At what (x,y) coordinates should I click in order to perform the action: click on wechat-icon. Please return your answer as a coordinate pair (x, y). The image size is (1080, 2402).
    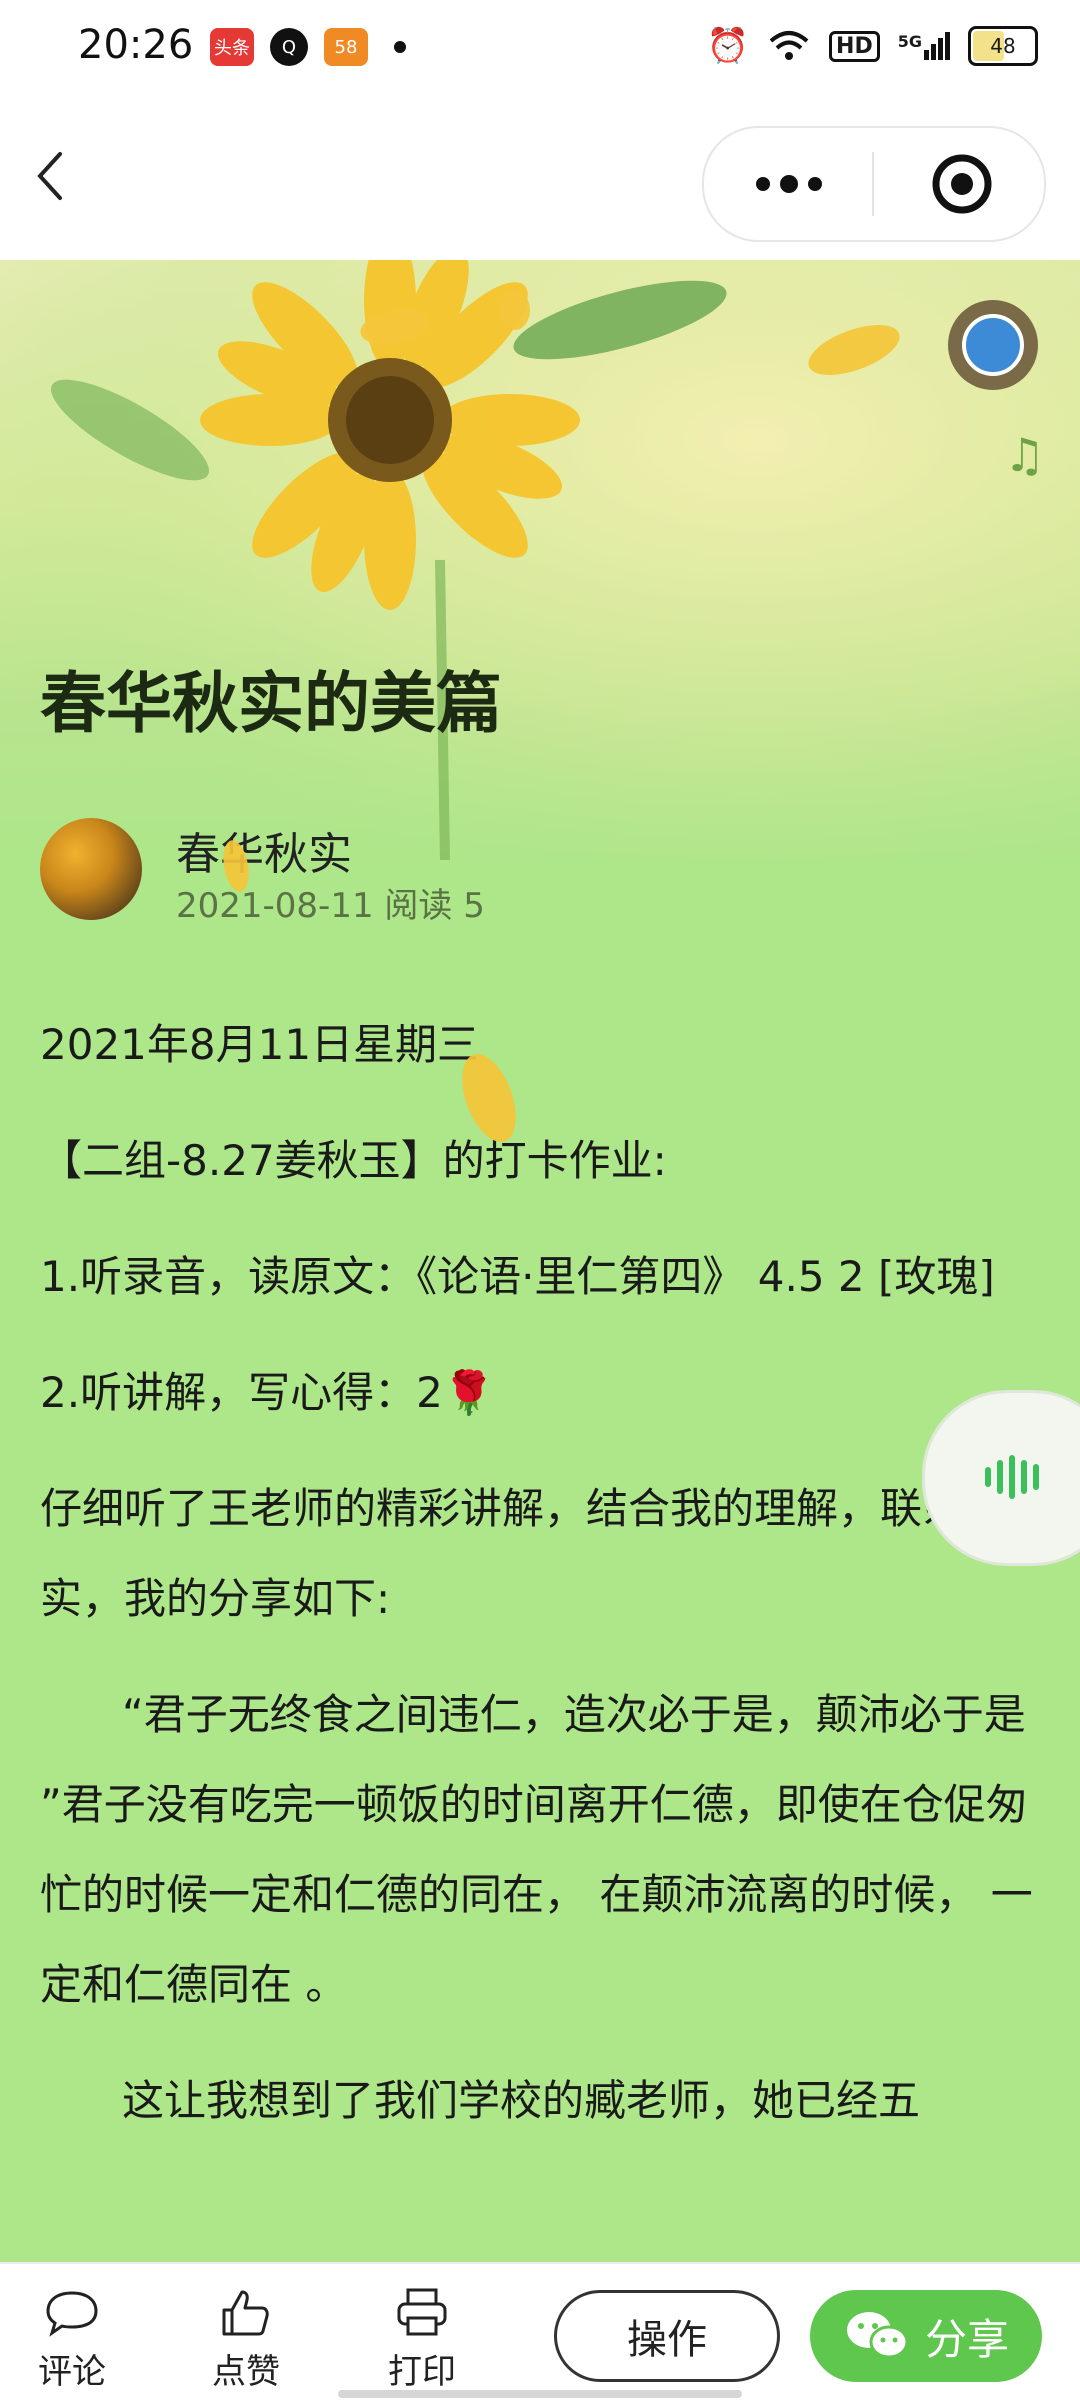
    Looking at the image, I should click on (877, 2335).